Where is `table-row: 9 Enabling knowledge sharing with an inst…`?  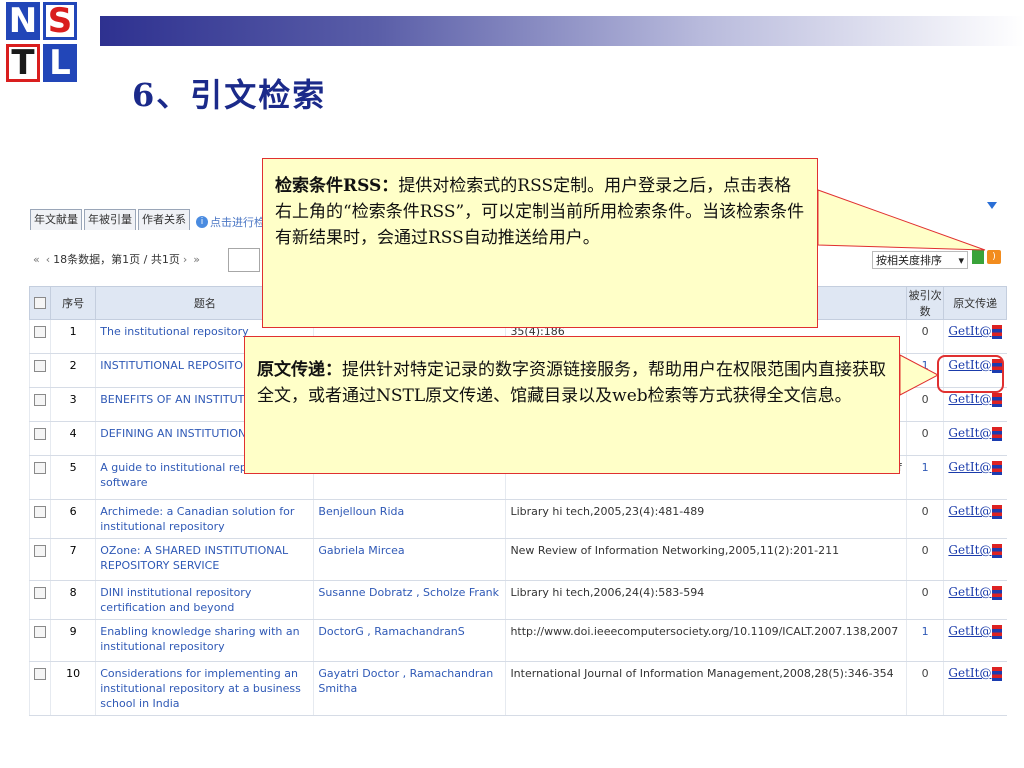
table-row: 9 Enabling knowledge sharing with an inst… is located at coordinates (518, 640).